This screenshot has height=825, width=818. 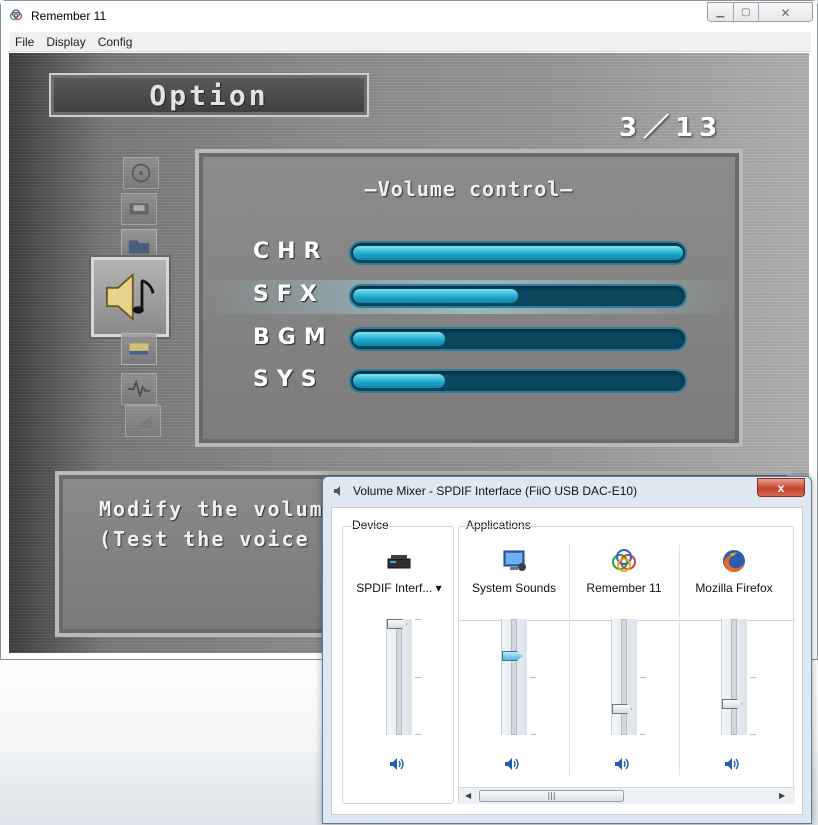 I want to click on system-sounds-slider, so click(x=518, y=677).